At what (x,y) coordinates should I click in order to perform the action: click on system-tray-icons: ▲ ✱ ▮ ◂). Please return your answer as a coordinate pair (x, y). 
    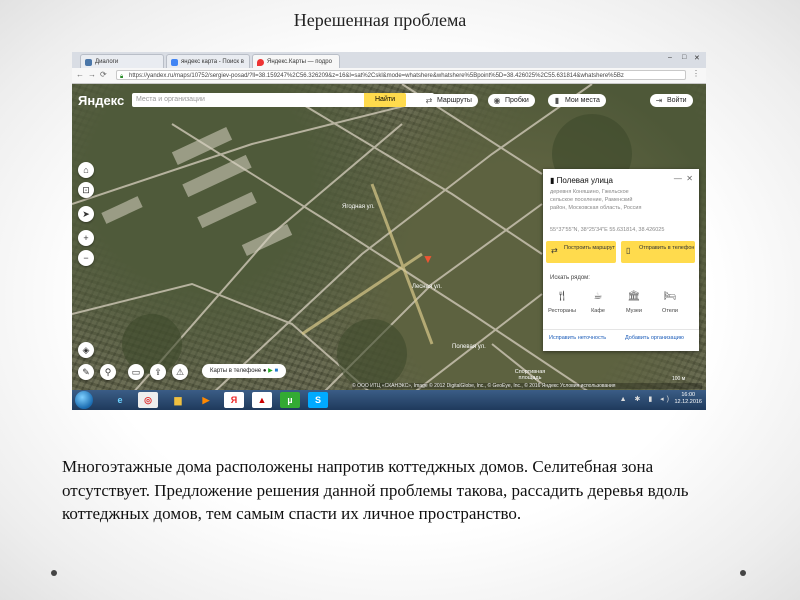
    Looking at the image, I should click on (646, 399).